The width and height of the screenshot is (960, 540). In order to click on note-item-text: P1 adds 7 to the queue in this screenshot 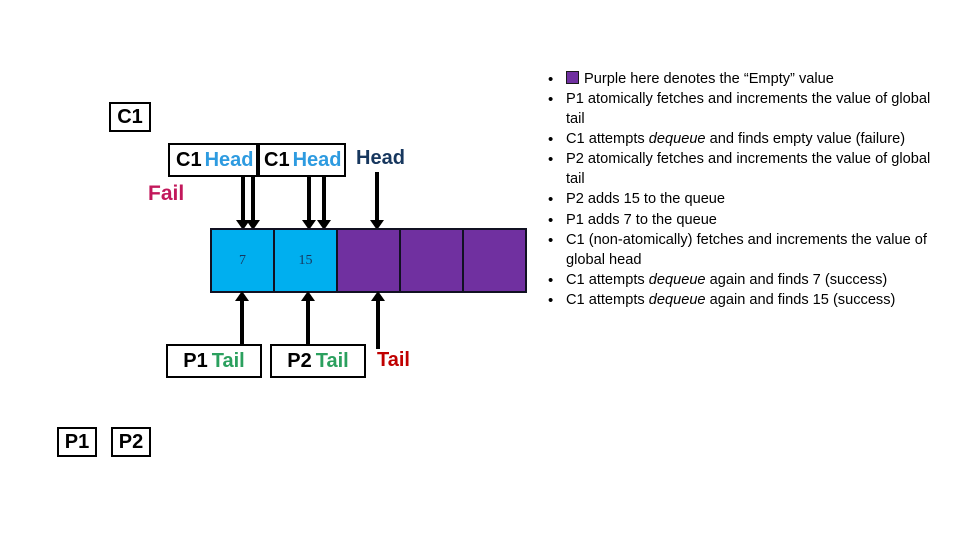, I will do `click(641, 219)`.